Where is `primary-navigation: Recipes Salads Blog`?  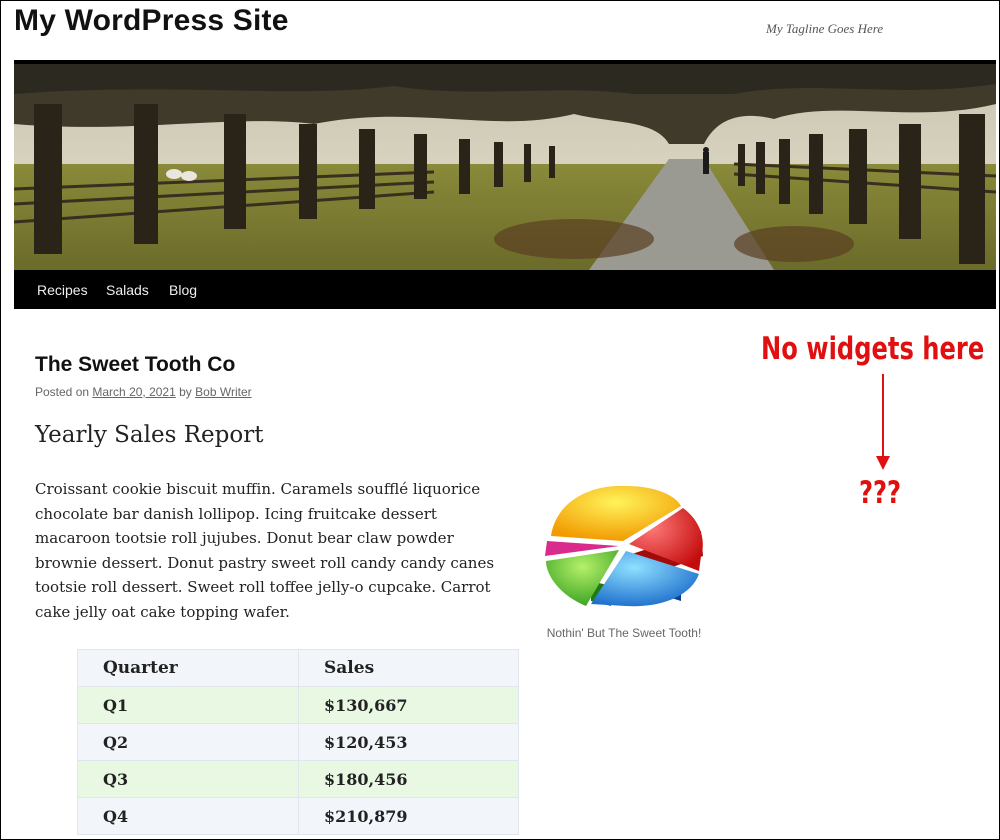
primary-navigation: Recipes Salads Blog is located at coordinates (505, 289).